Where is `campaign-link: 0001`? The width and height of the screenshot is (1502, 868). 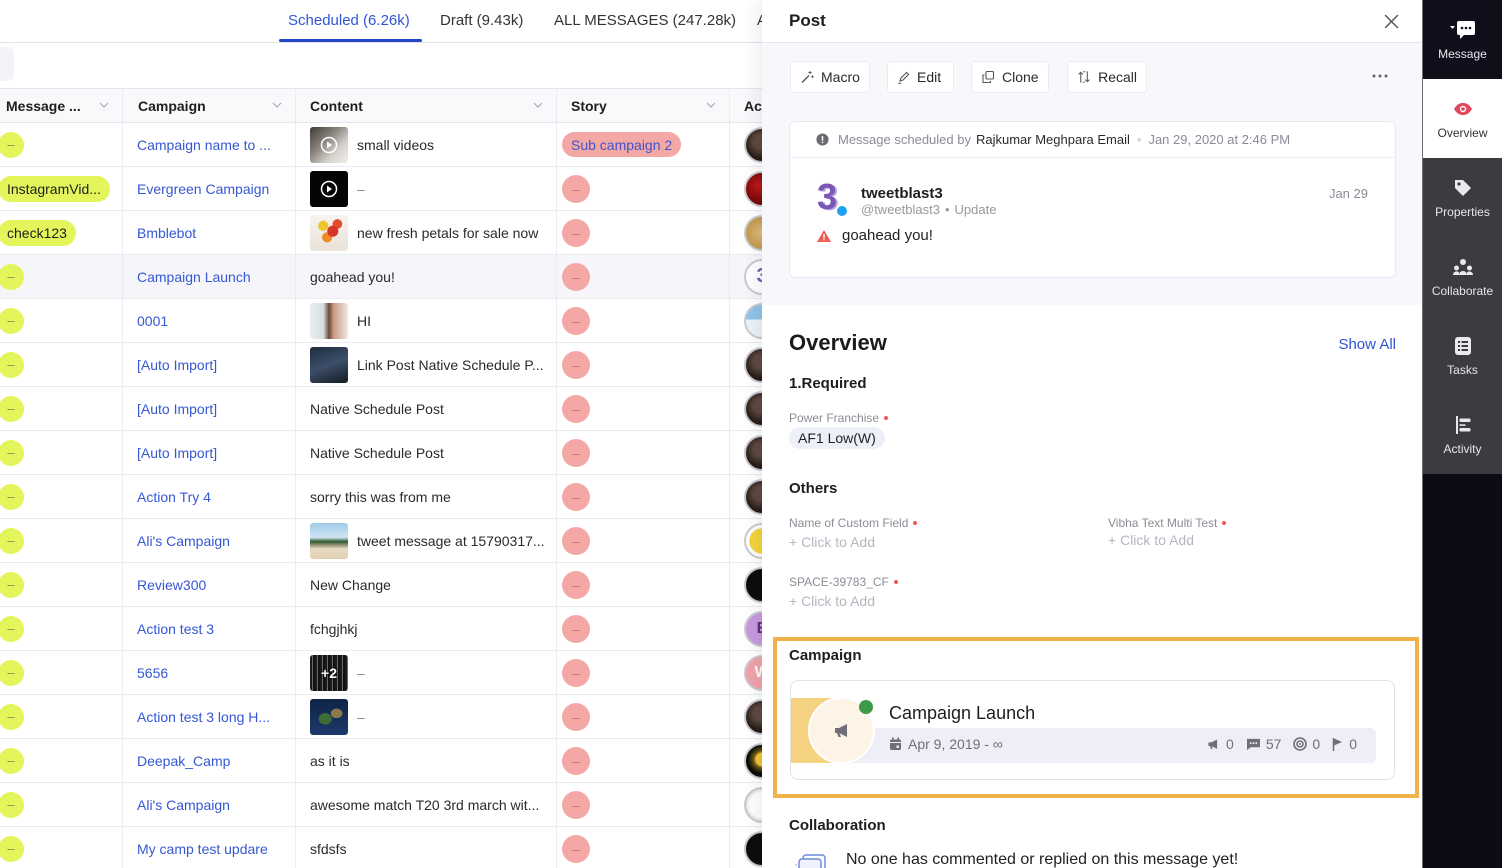 campaign-link: 0001 is located at coordinates (152, 321).